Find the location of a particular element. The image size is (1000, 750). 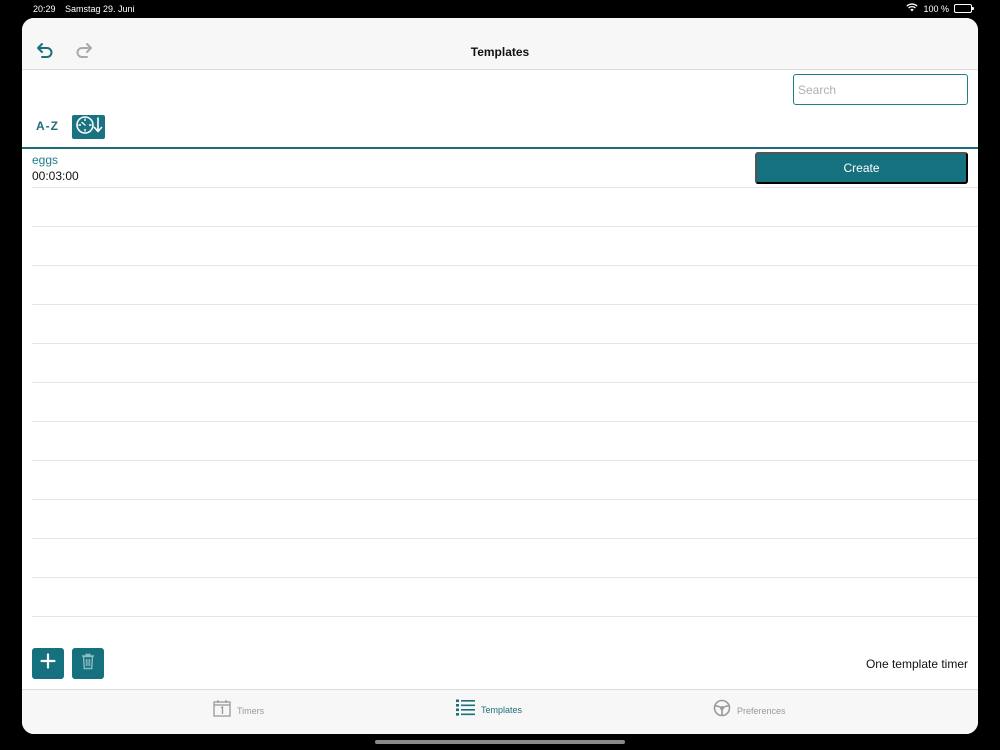

plus-icon is located at coordinates (48, 663).